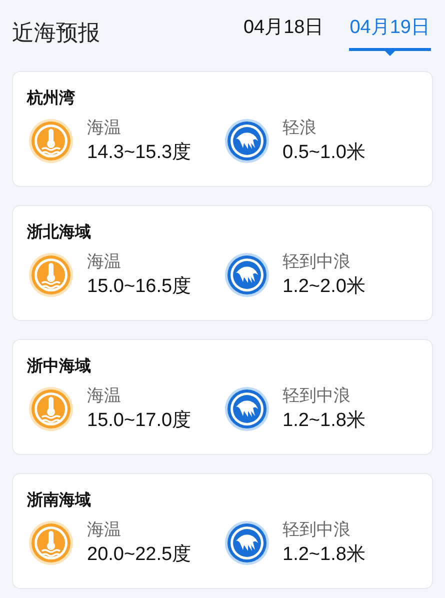 Image resolution: width=445 pixels, height=598 pixels. I want to click on metric-value: 15.0~16.5度, so click(139, 287).